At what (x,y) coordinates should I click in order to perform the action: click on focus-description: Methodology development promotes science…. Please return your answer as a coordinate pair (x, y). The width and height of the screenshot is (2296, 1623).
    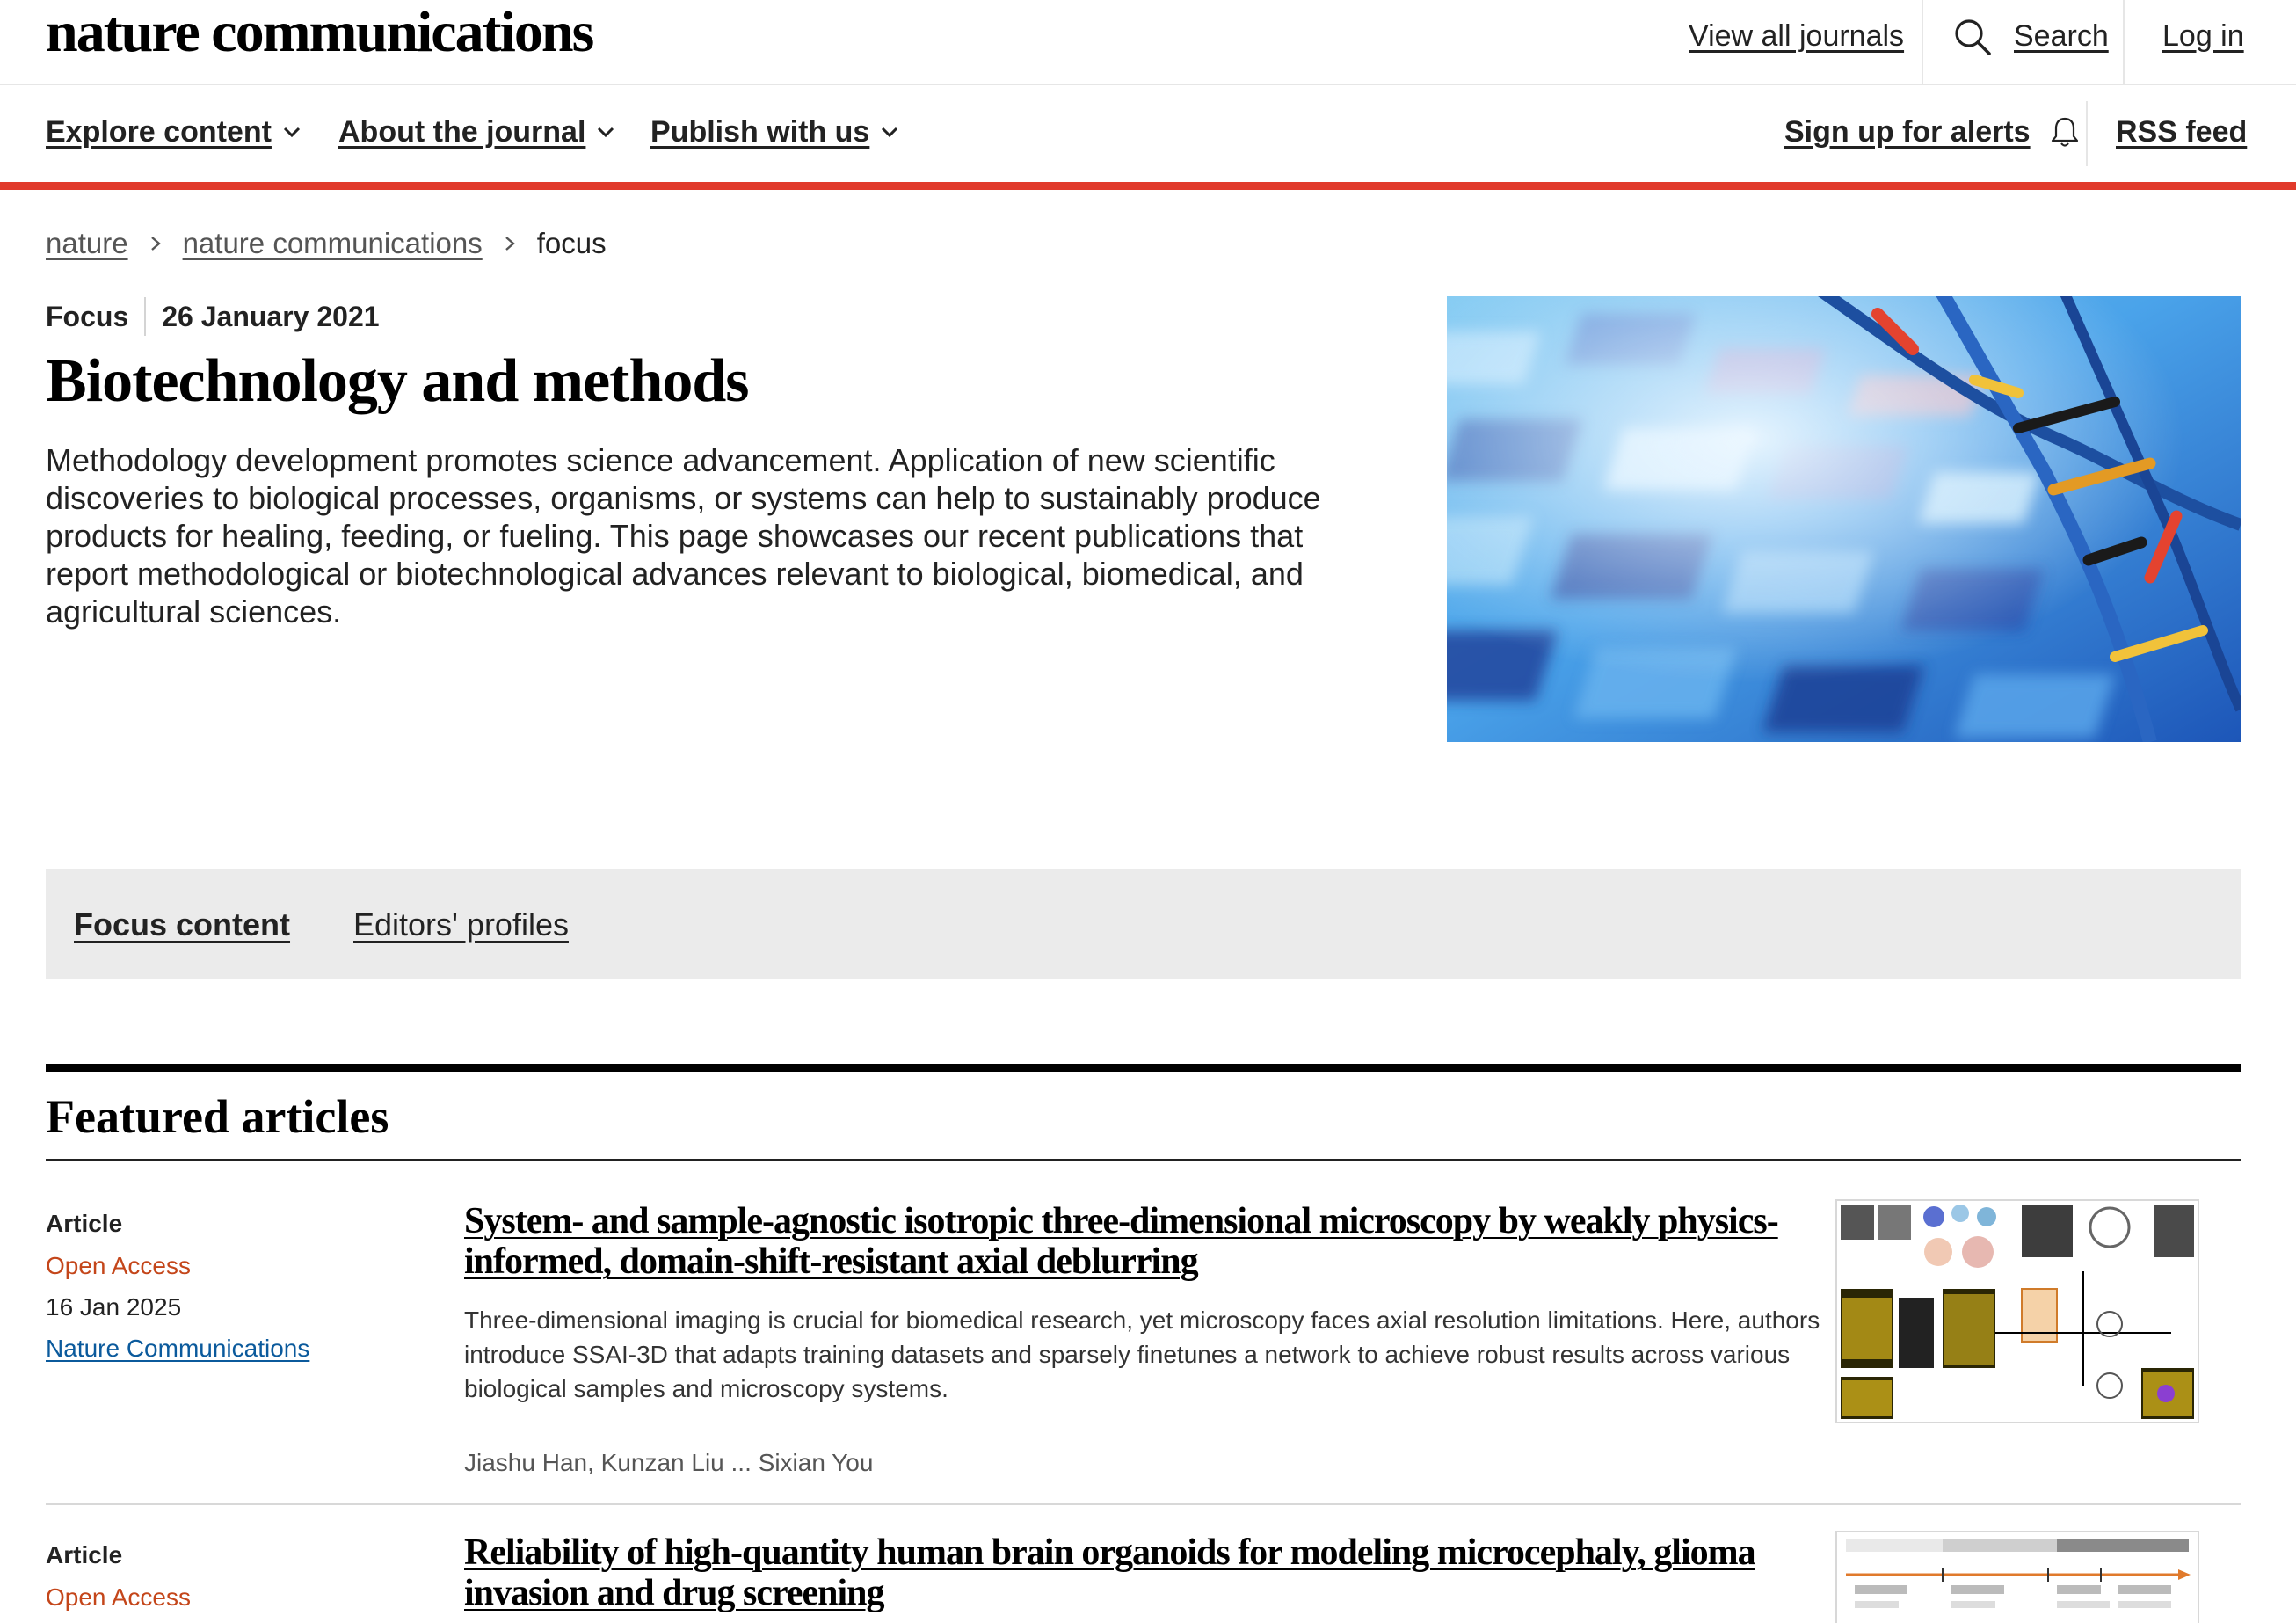
    Looking at the image, I should click on (683, 536).